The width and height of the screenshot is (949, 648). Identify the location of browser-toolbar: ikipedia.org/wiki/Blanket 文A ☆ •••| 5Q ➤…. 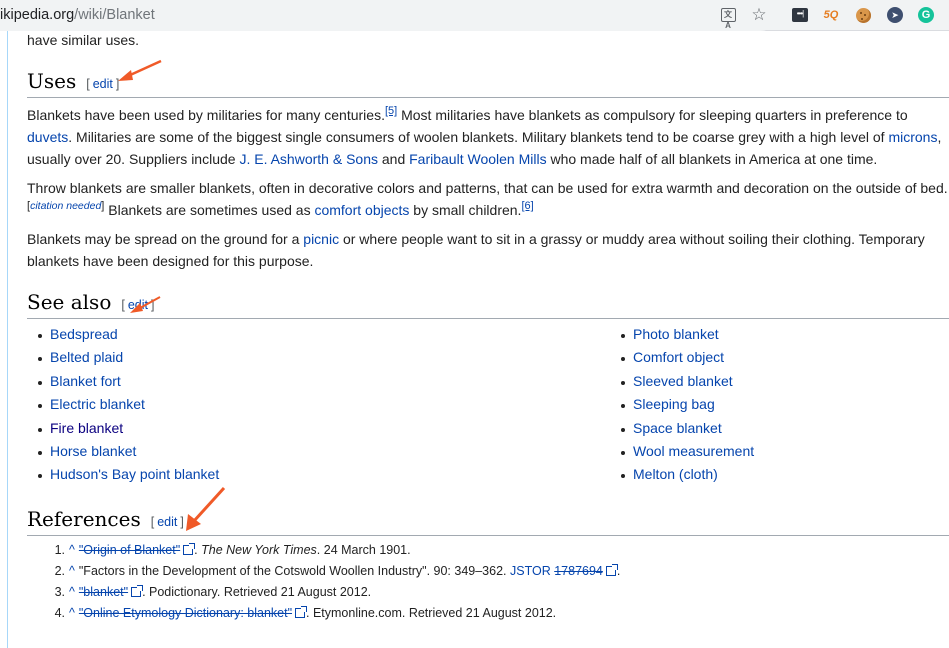
(474, 15).